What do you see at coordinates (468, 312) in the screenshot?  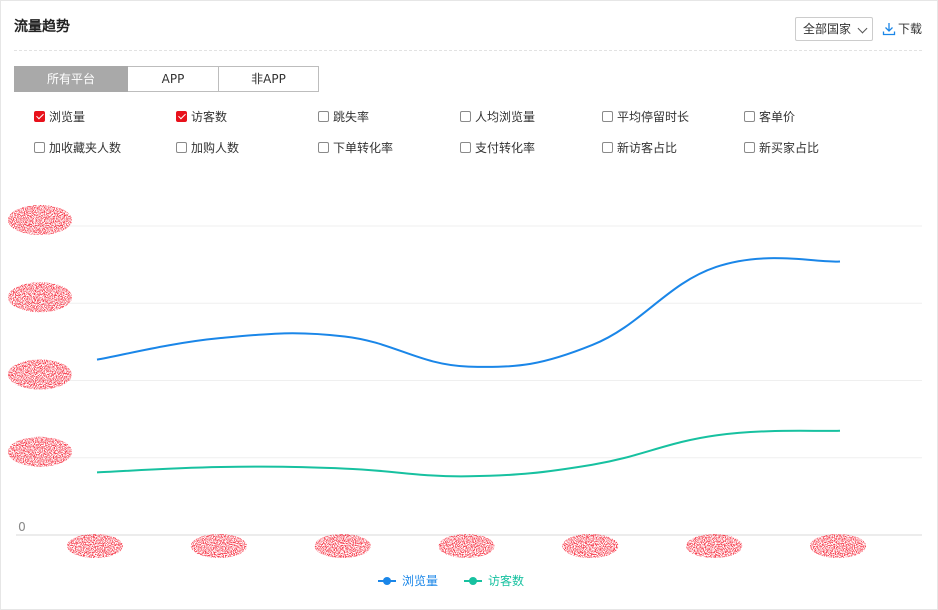 I see `series-line-pageviews` at bounding box center [468, 312].